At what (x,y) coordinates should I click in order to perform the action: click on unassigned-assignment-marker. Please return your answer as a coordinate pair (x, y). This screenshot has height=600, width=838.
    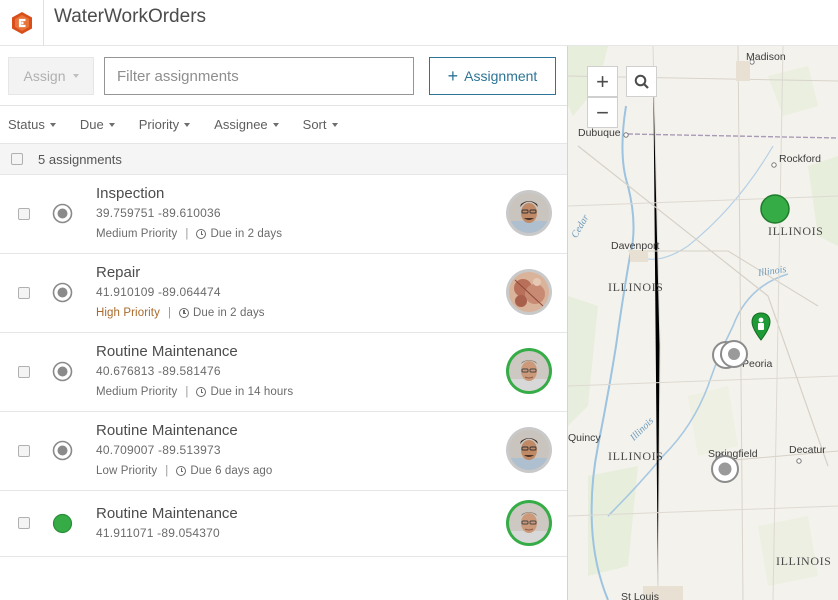
    Looking at the image, I should click on (725, 469).